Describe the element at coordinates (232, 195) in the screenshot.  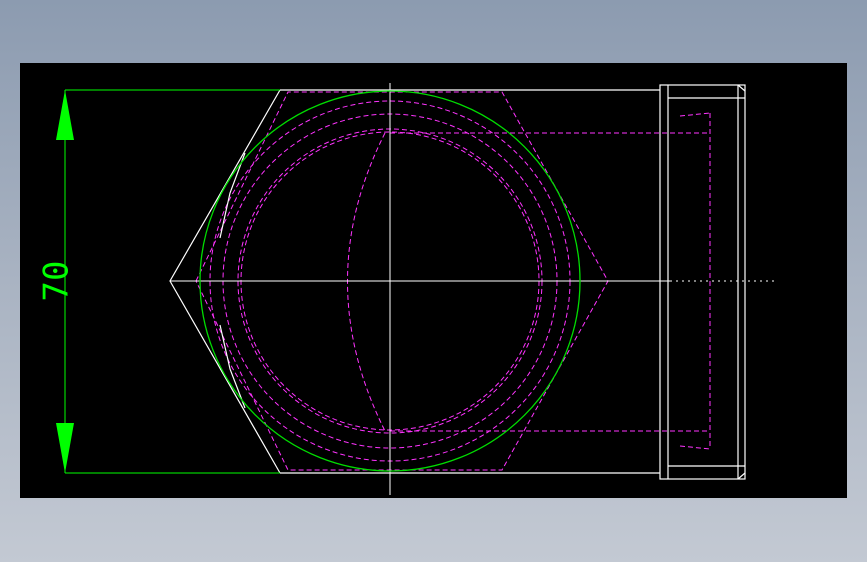
I see `hex-left-facet-top` at that location.